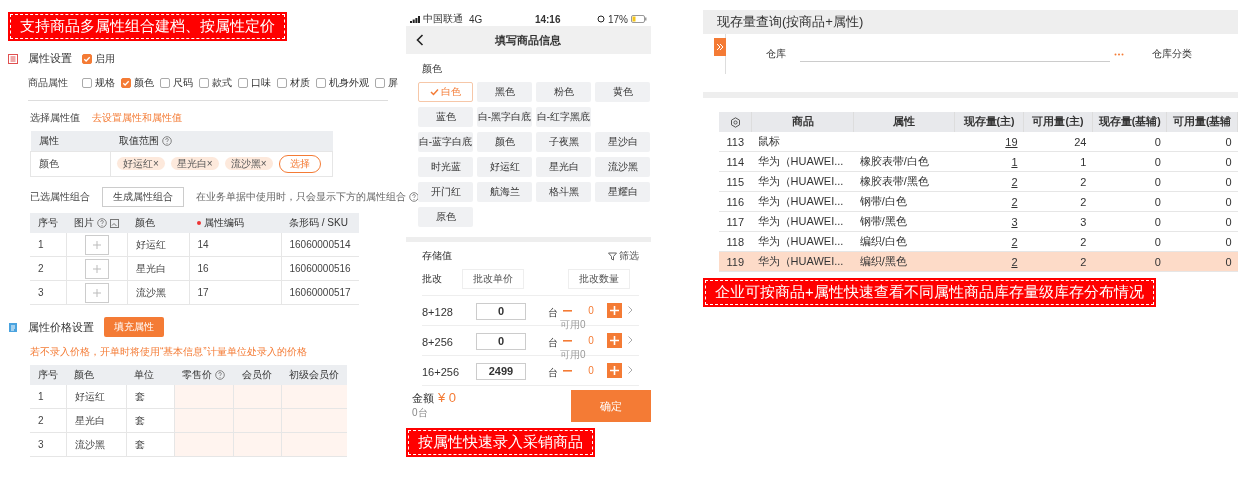 Image resolution: width=1248 pixels, height=486 pixels. Describe the element at coordinates (114, 223) in the screenshot. I see `image-icon` at that location.